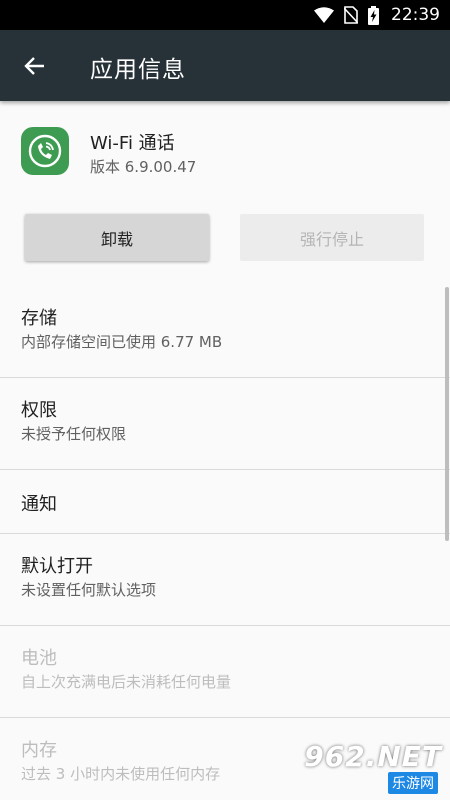  I want to click on settings-item-subtitle: 自上次充满电后未消耗任何电量, so click(126, 682).